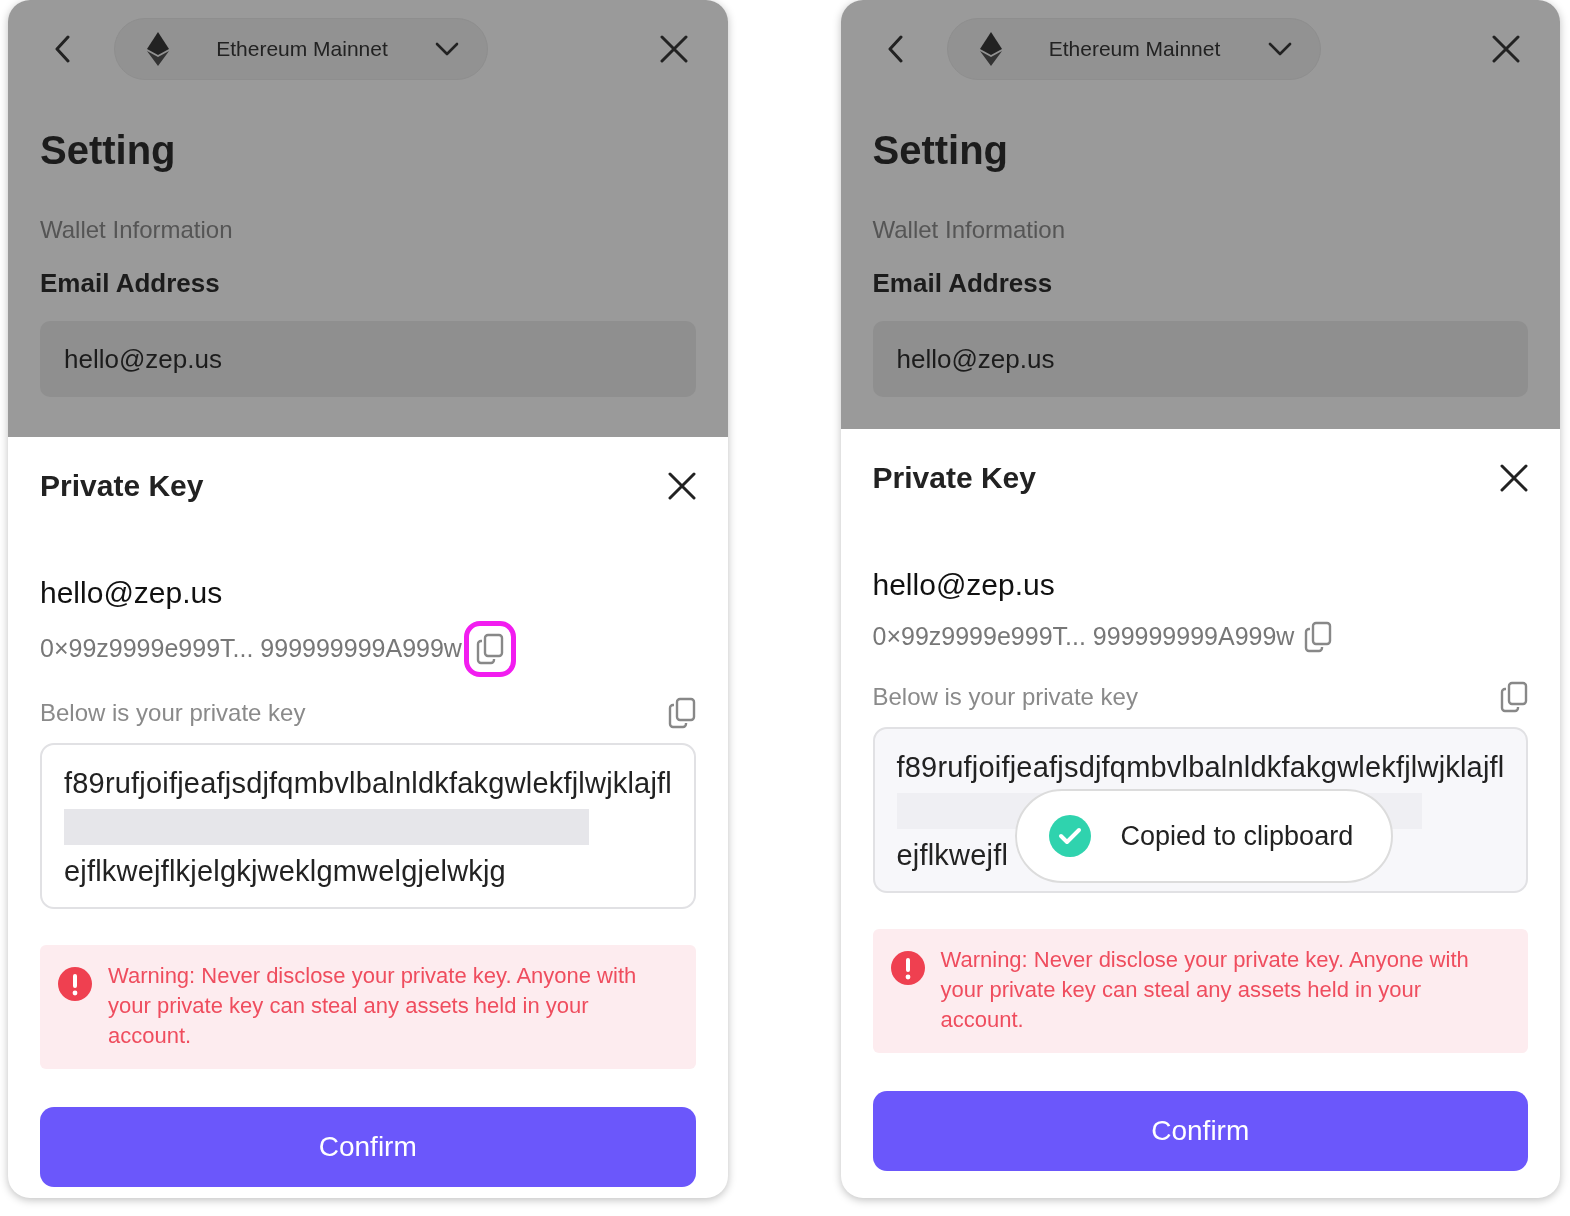 This screenshot has width=1570, height=1216. Describe the element at coordinates (1237, 836) in the screenshot. I see `toast-message: Copied to clipboard` at that location.